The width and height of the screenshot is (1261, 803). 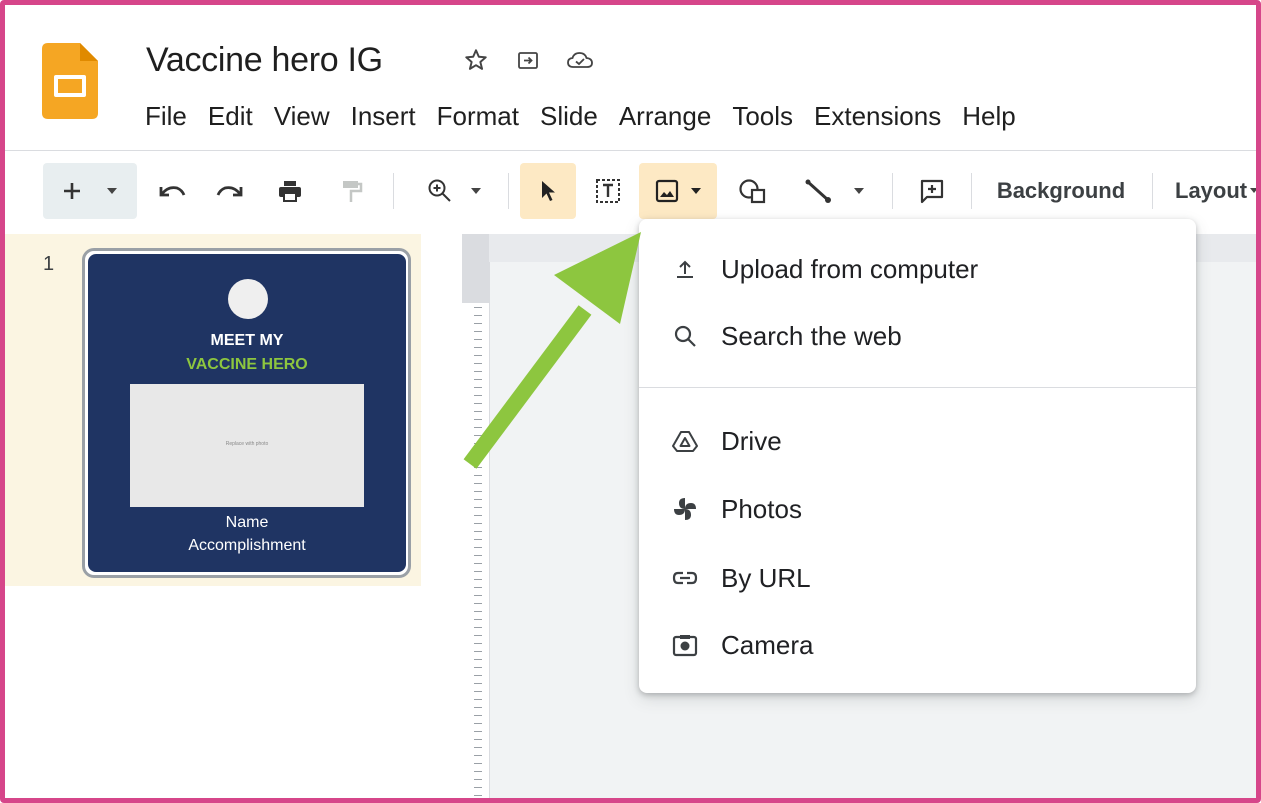 I want to click on text-box-icon, so click(x=608, y=191).